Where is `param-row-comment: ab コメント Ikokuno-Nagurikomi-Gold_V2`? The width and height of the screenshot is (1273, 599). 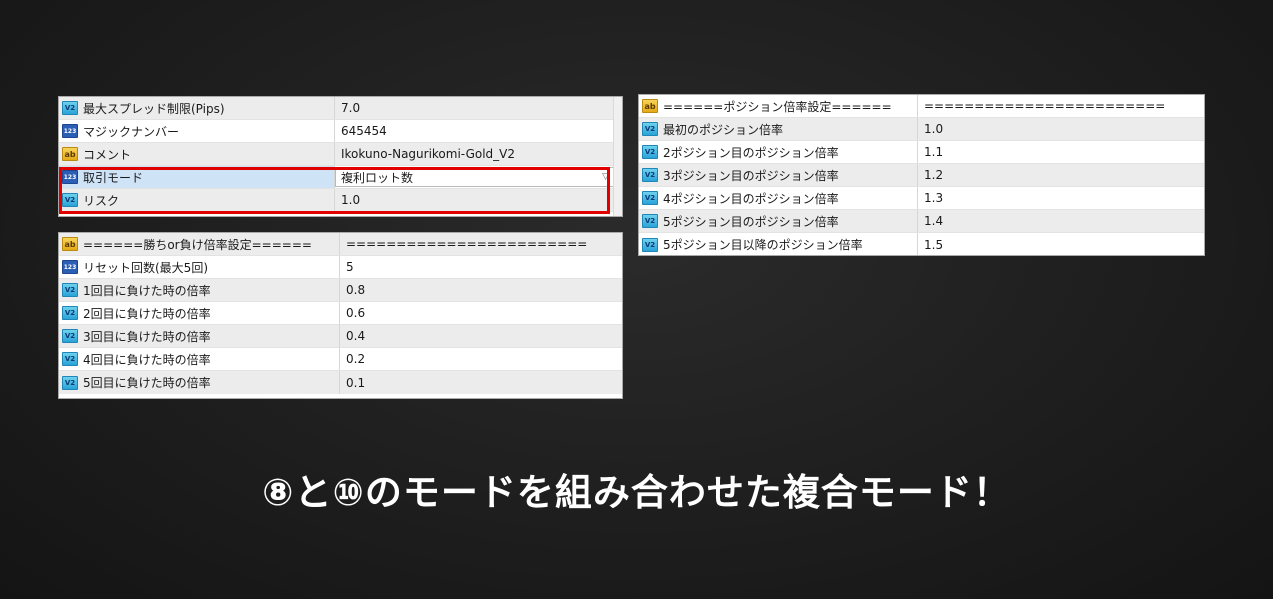 param-row-comment: ab コメント Ikokuno-Nagurikomi-Gold_V2 is located at coordinates (340, 154).